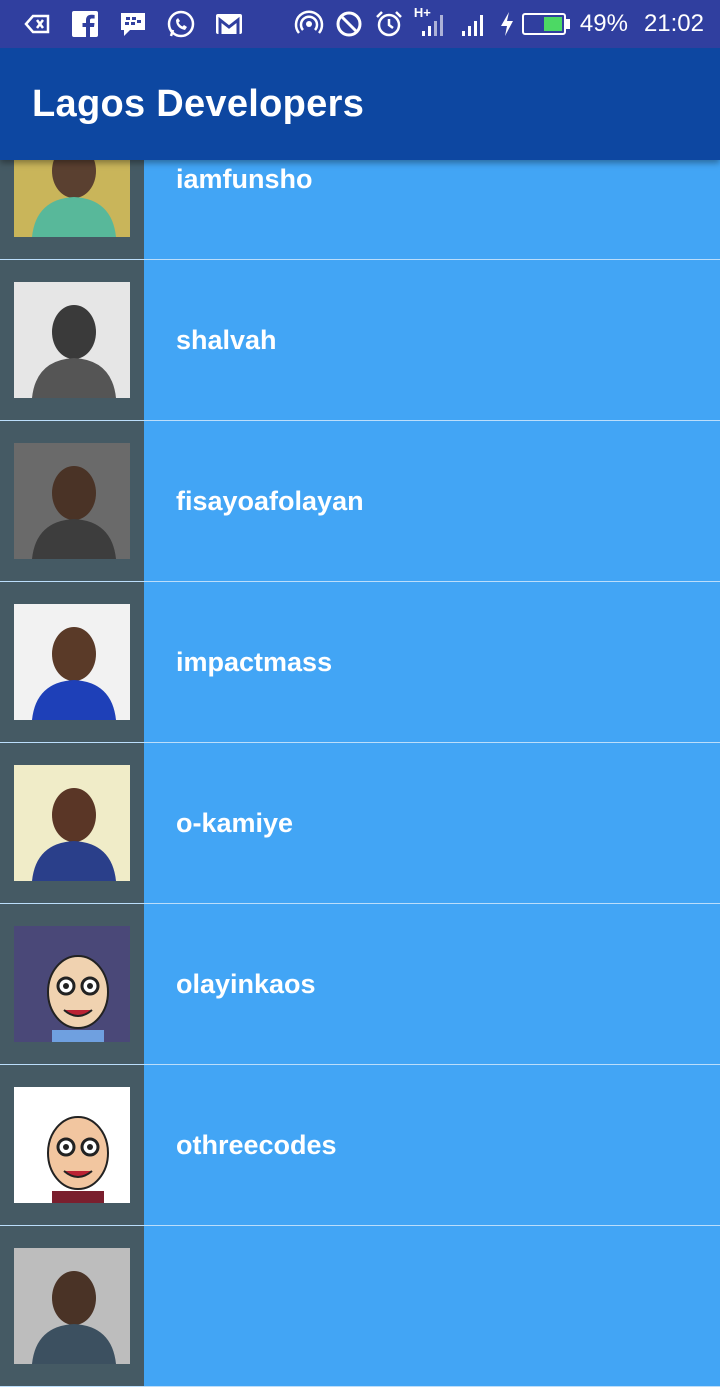 The height and width of the screenshot is (1387, 720). What do you see at coordinates (431, 22) in the screenshot?
I see `signal-h-plus-icon: H+` at bounding box center [431, 22].